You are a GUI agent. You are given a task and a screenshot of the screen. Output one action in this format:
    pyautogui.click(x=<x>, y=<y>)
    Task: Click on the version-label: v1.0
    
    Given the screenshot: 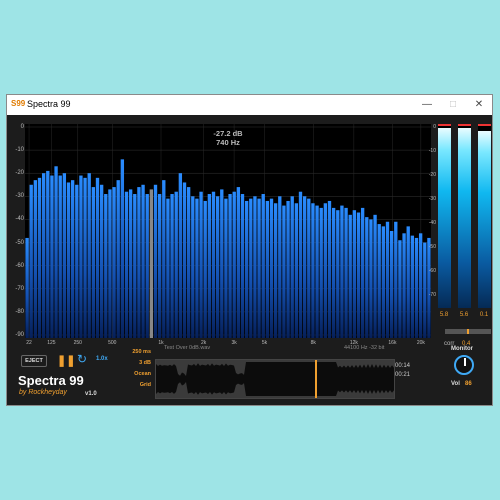 What is the action you would take?
    pyautogui.click(x=91, y=394)
    